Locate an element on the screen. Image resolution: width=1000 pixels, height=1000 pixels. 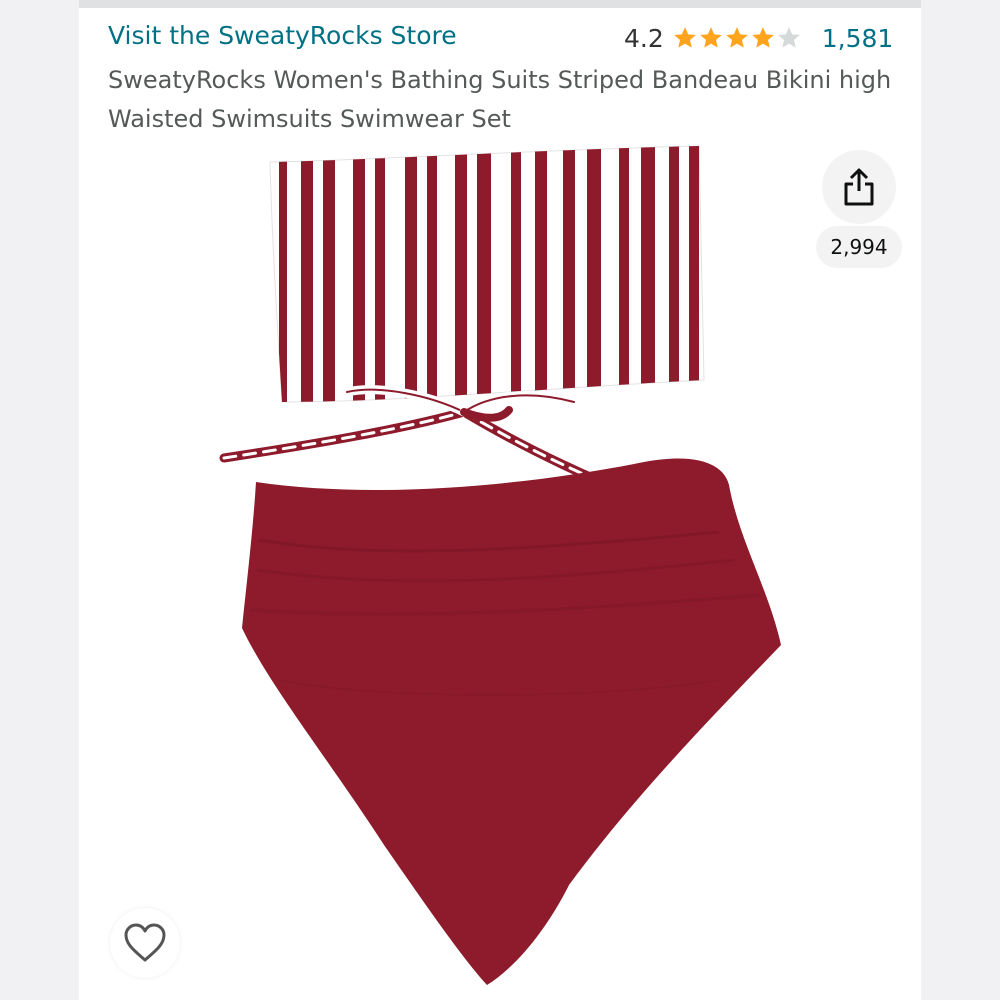
star-rating is located at coordinates (737, 38).